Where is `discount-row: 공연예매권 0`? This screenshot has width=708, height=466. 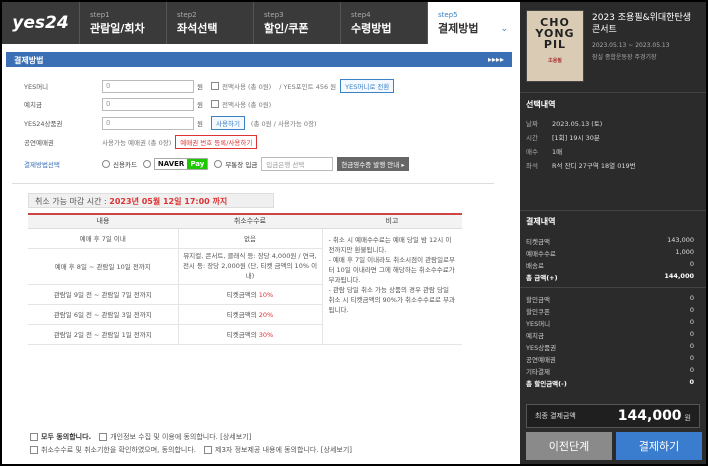
discount-row: 공연예매권 0 is located at coordinates (610, 359).